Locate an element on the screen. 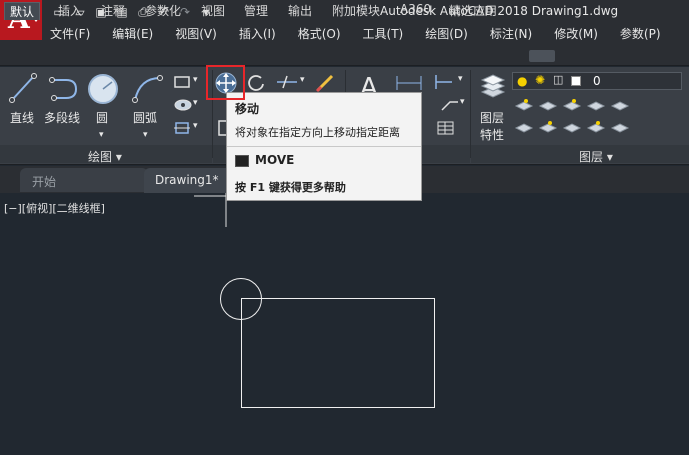 This screenshot has height=455, width=689. tab-output: 输出 is located at coordinates (300, 11).